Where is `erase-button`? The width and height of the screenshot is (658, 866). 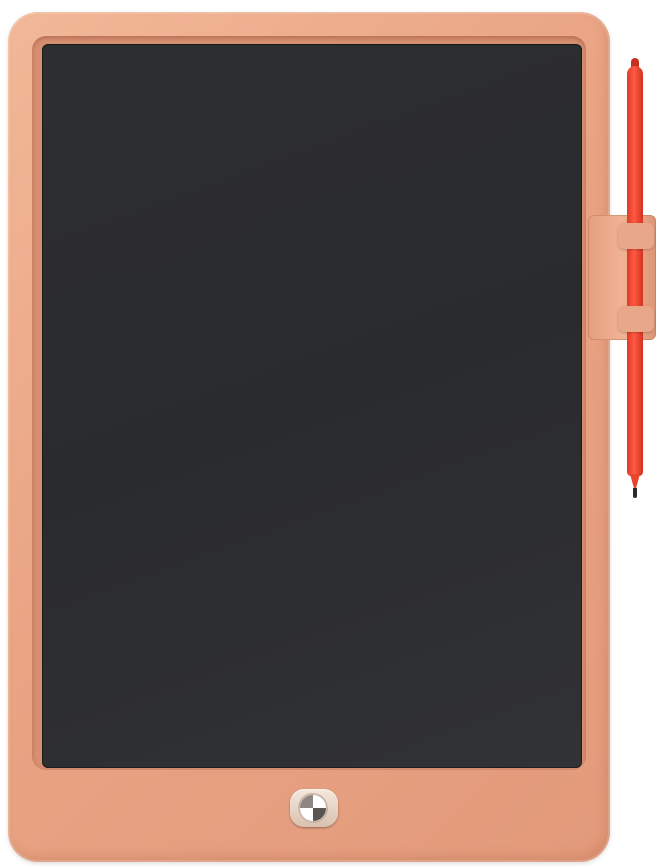 erase-button is located at coordinates (314, 808).